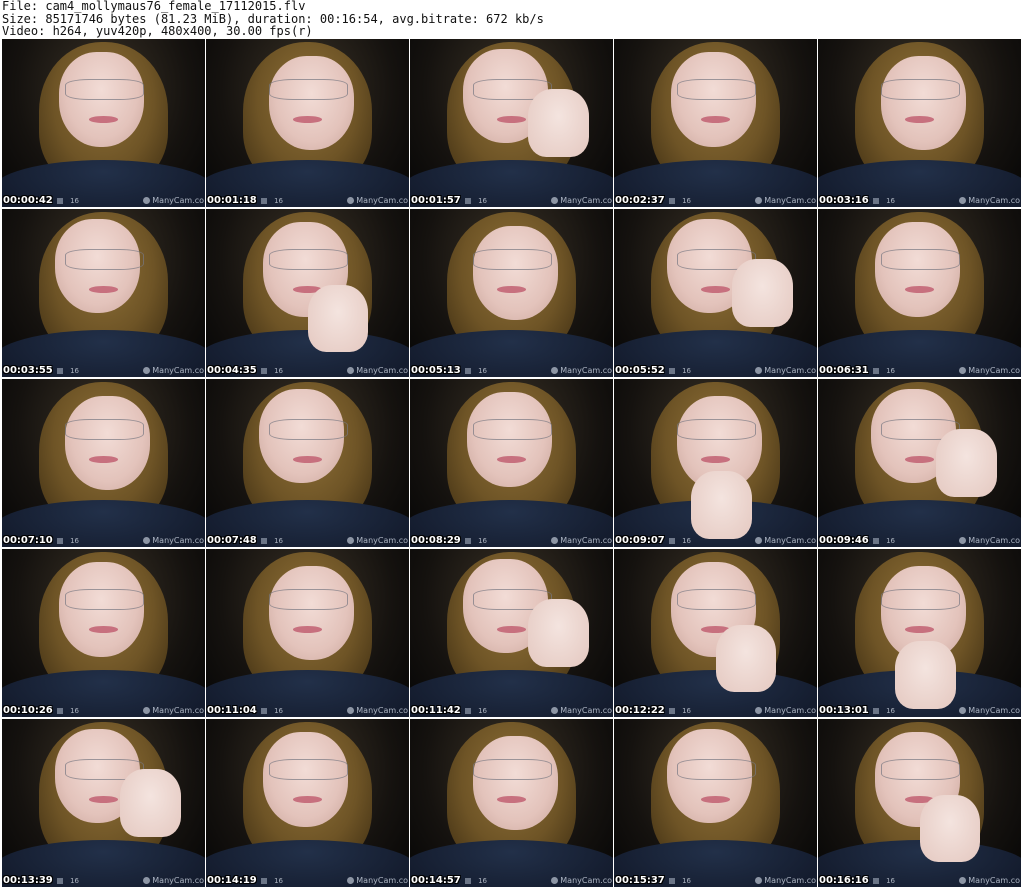 This screenshot has width=1024, height=889. I want to click on thumbnail-timestamp: 00:01:18, so click(232, 200).